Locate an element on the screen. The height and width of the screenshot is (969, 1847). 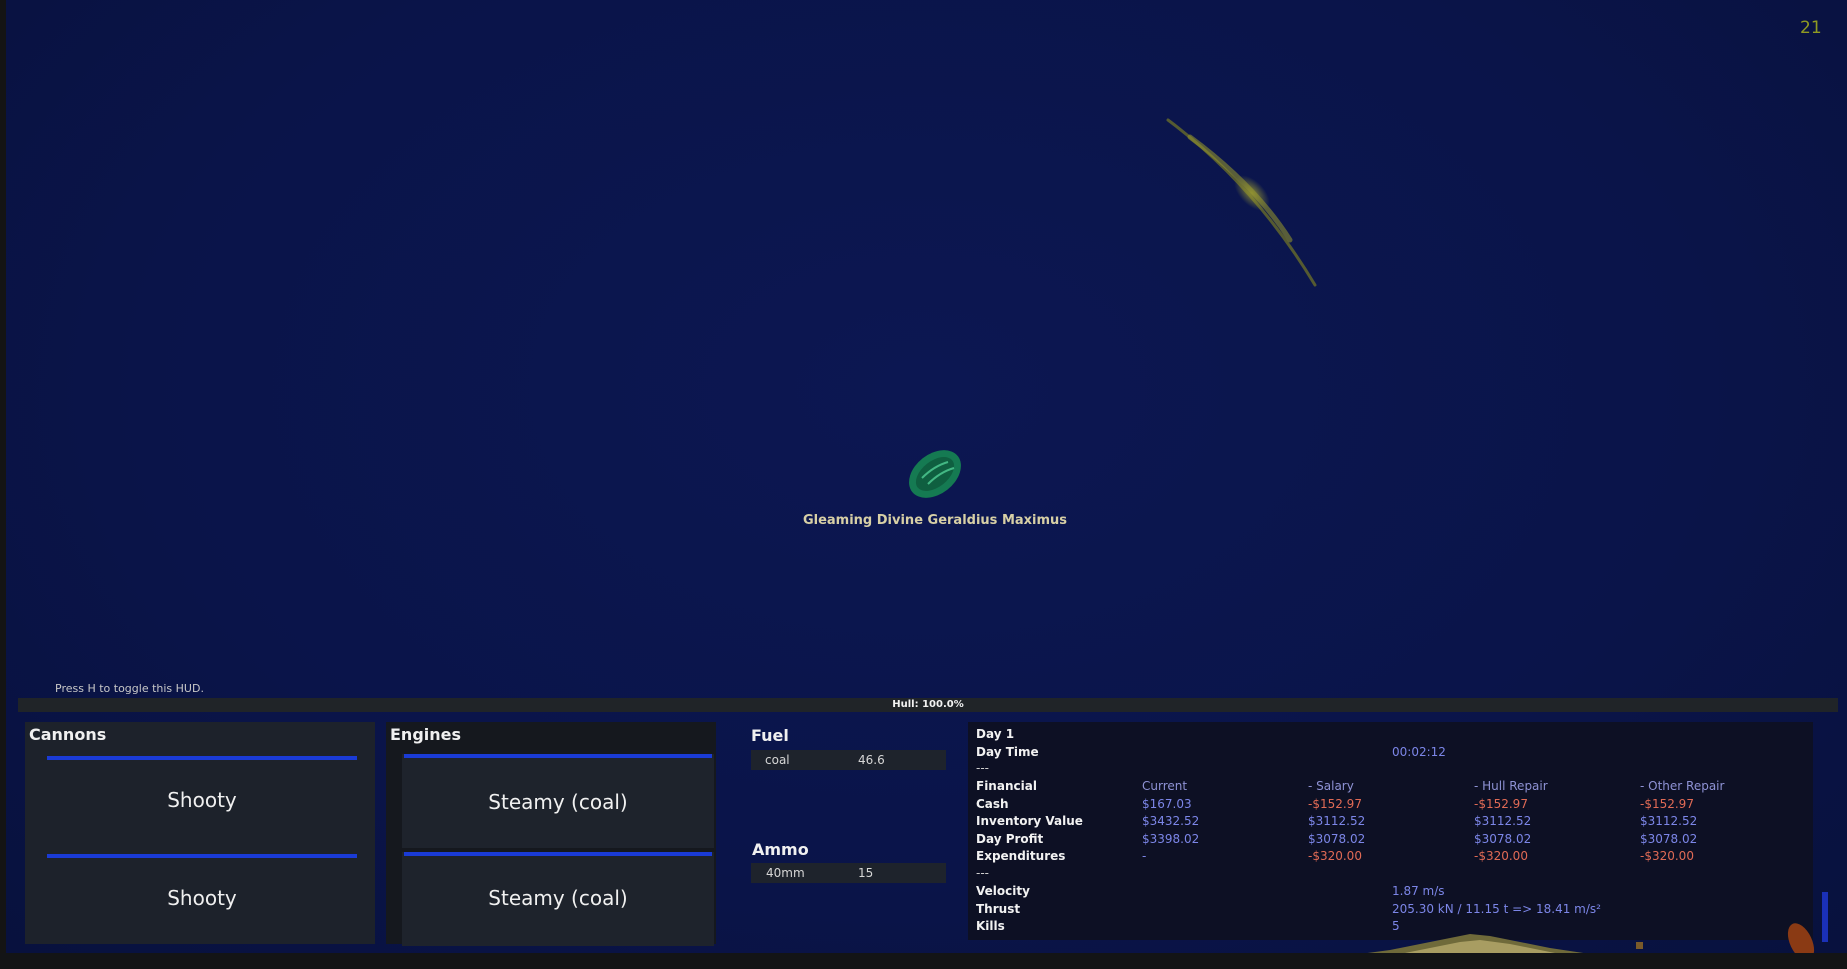
row-label: Expenditures is located at coordinates (1021, 856).